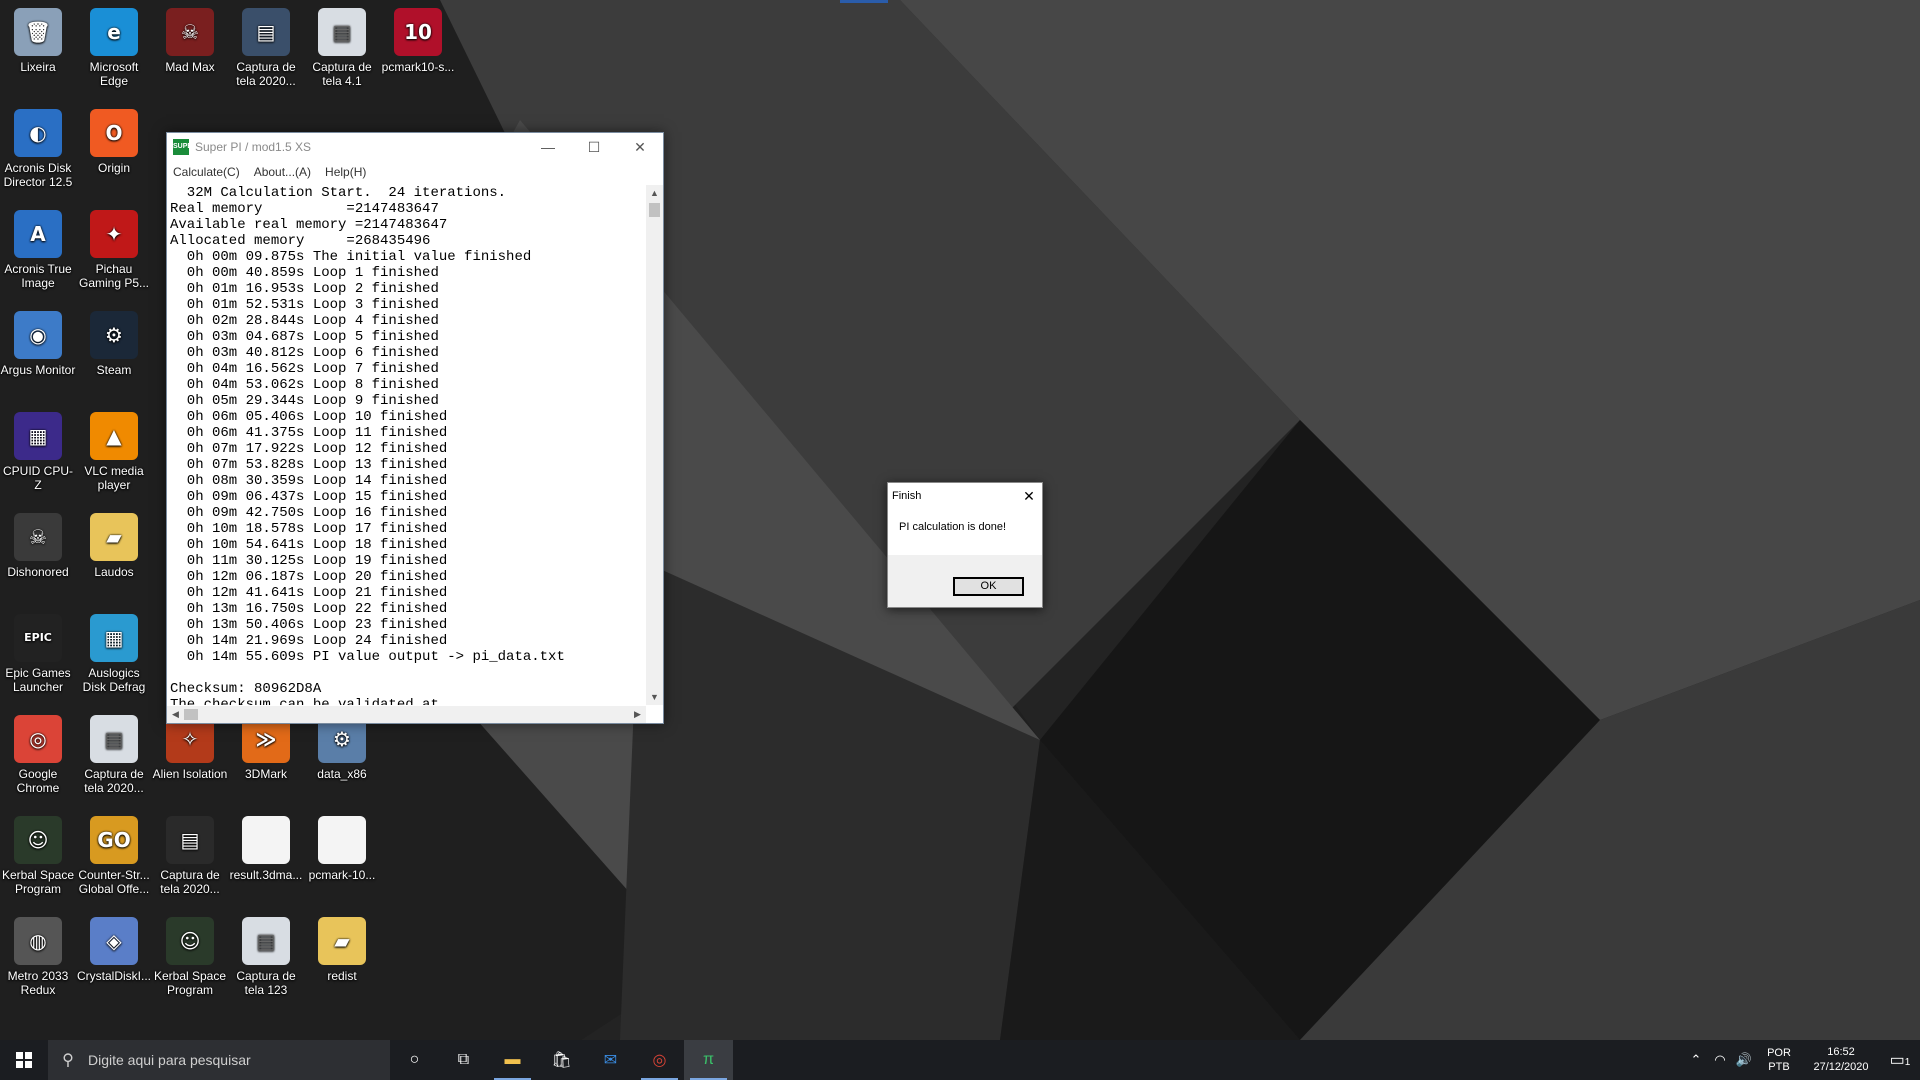 This screenshot has width=1920, height=1080. What do you see at coordinates (309, 417) in the screenshot?
I see `log-line: 0h 06m 05.406s Loop 10 finished` at bounding box center [309, 417].